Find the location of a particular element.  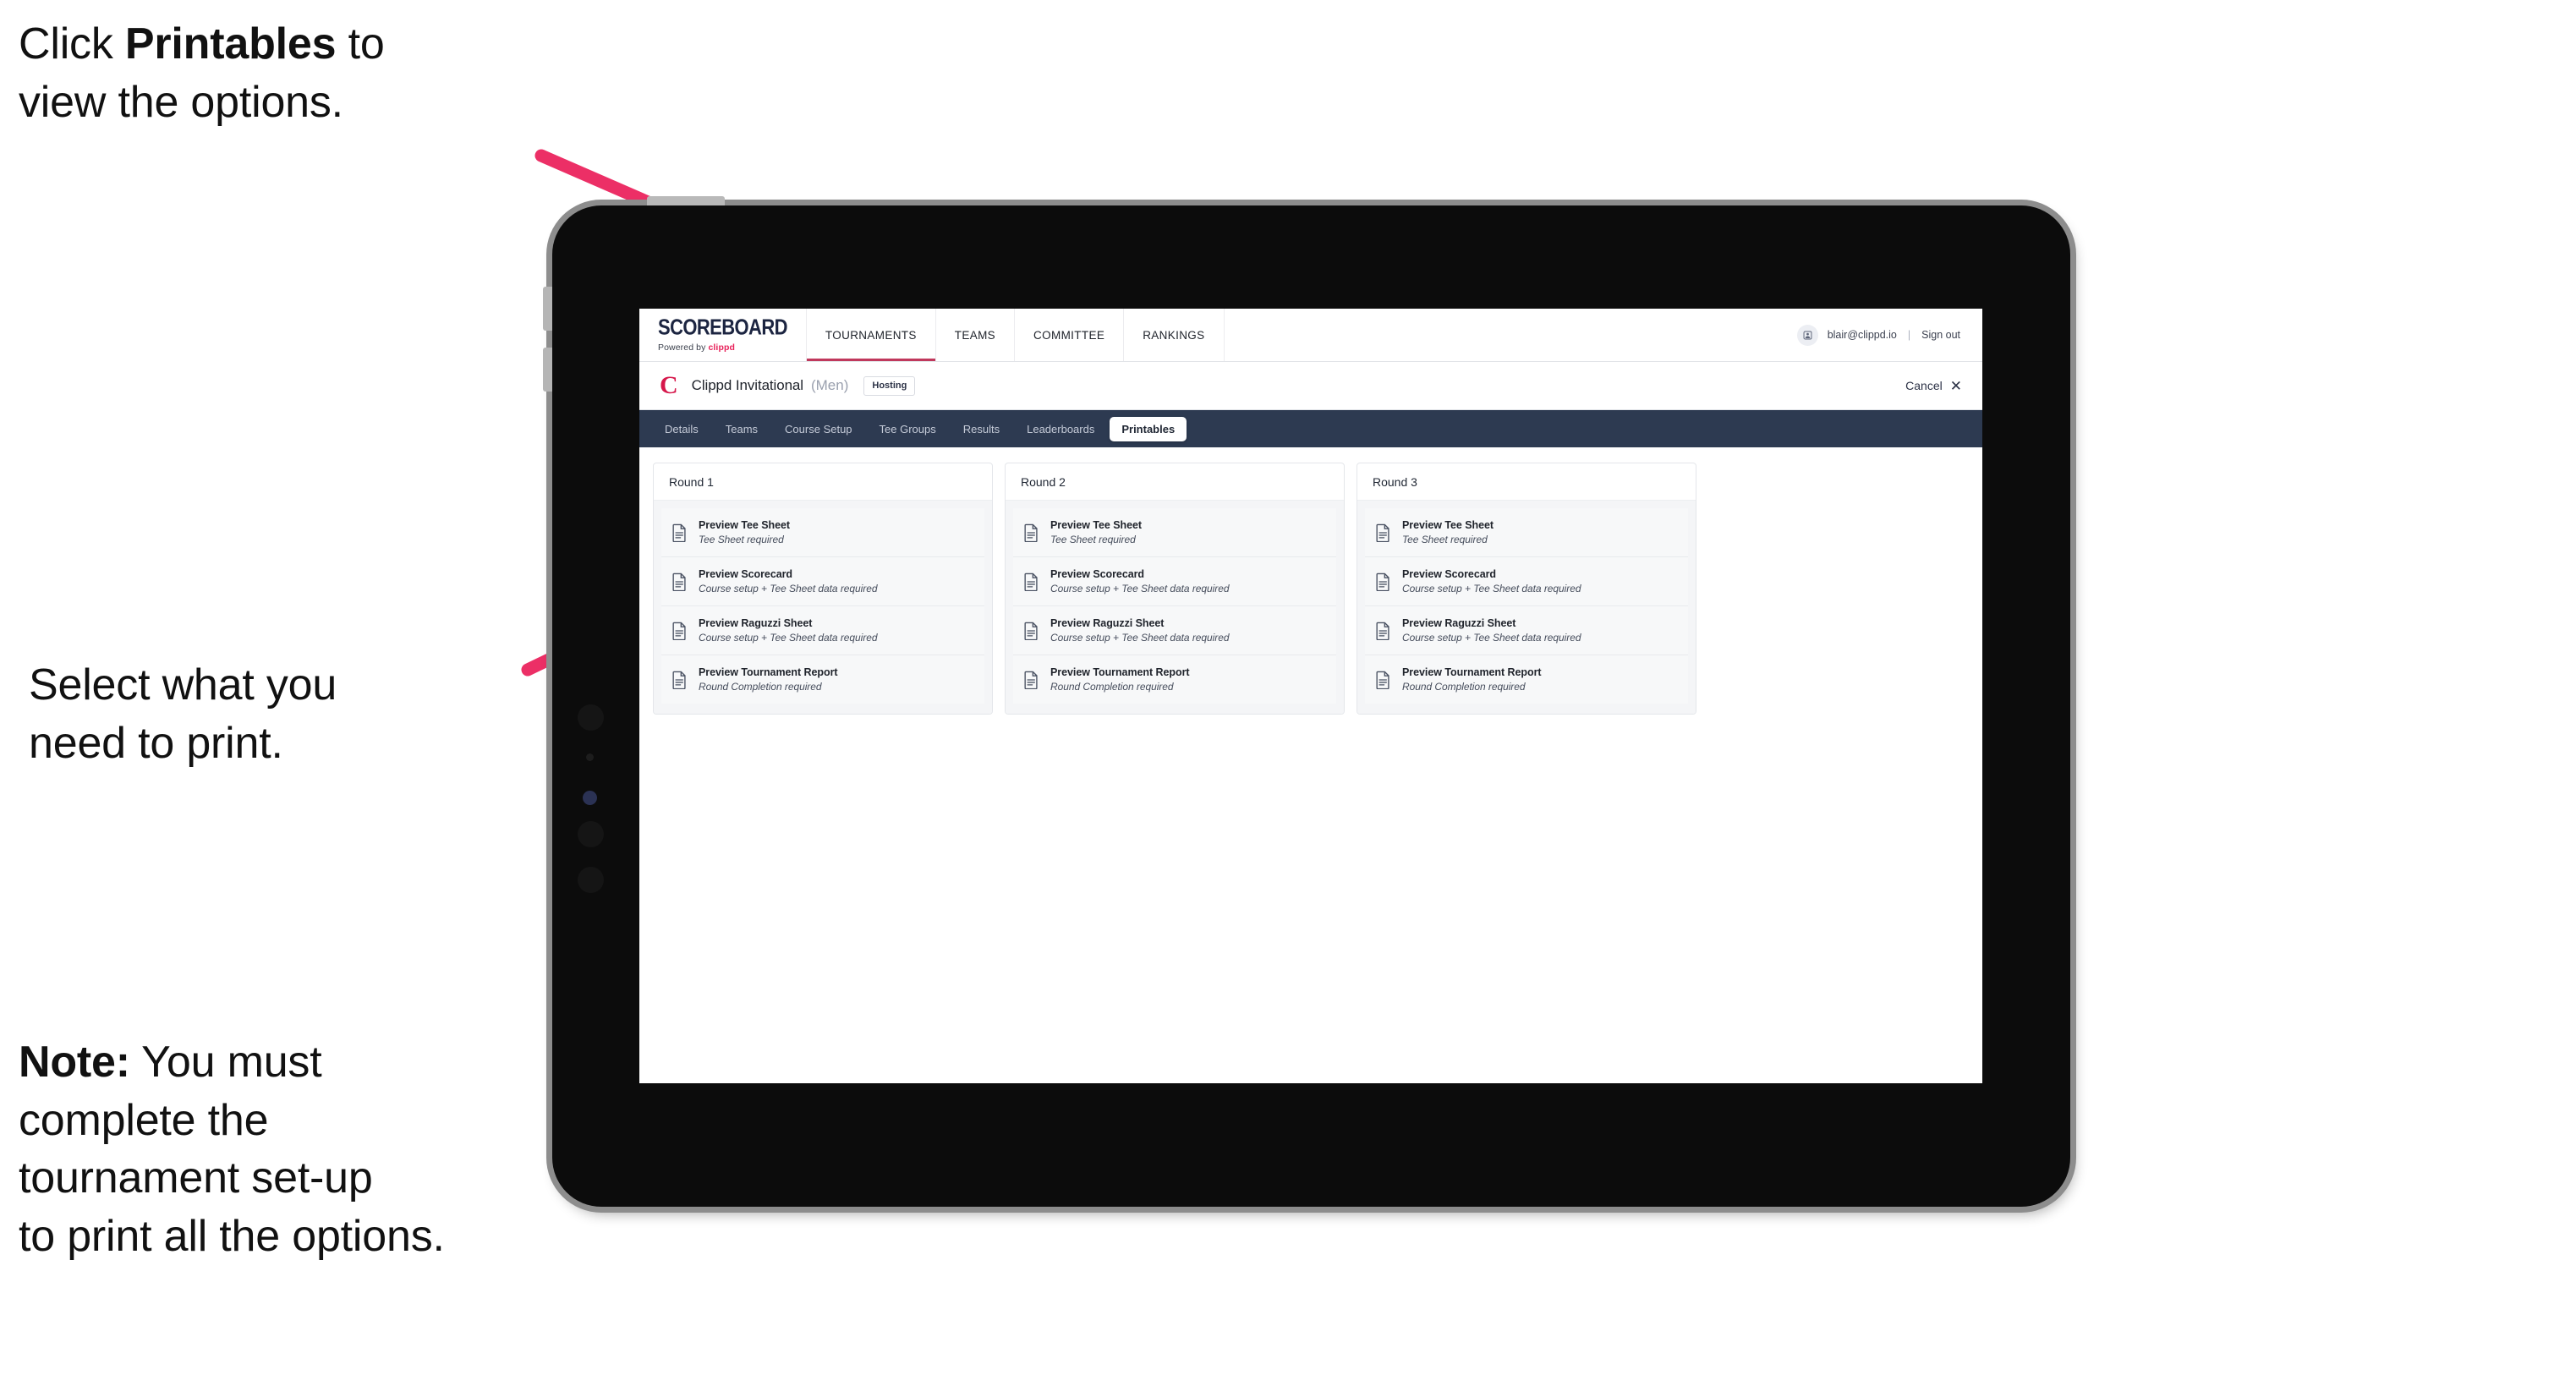

round-title: Round 1 is located at coordinates (823, 482).